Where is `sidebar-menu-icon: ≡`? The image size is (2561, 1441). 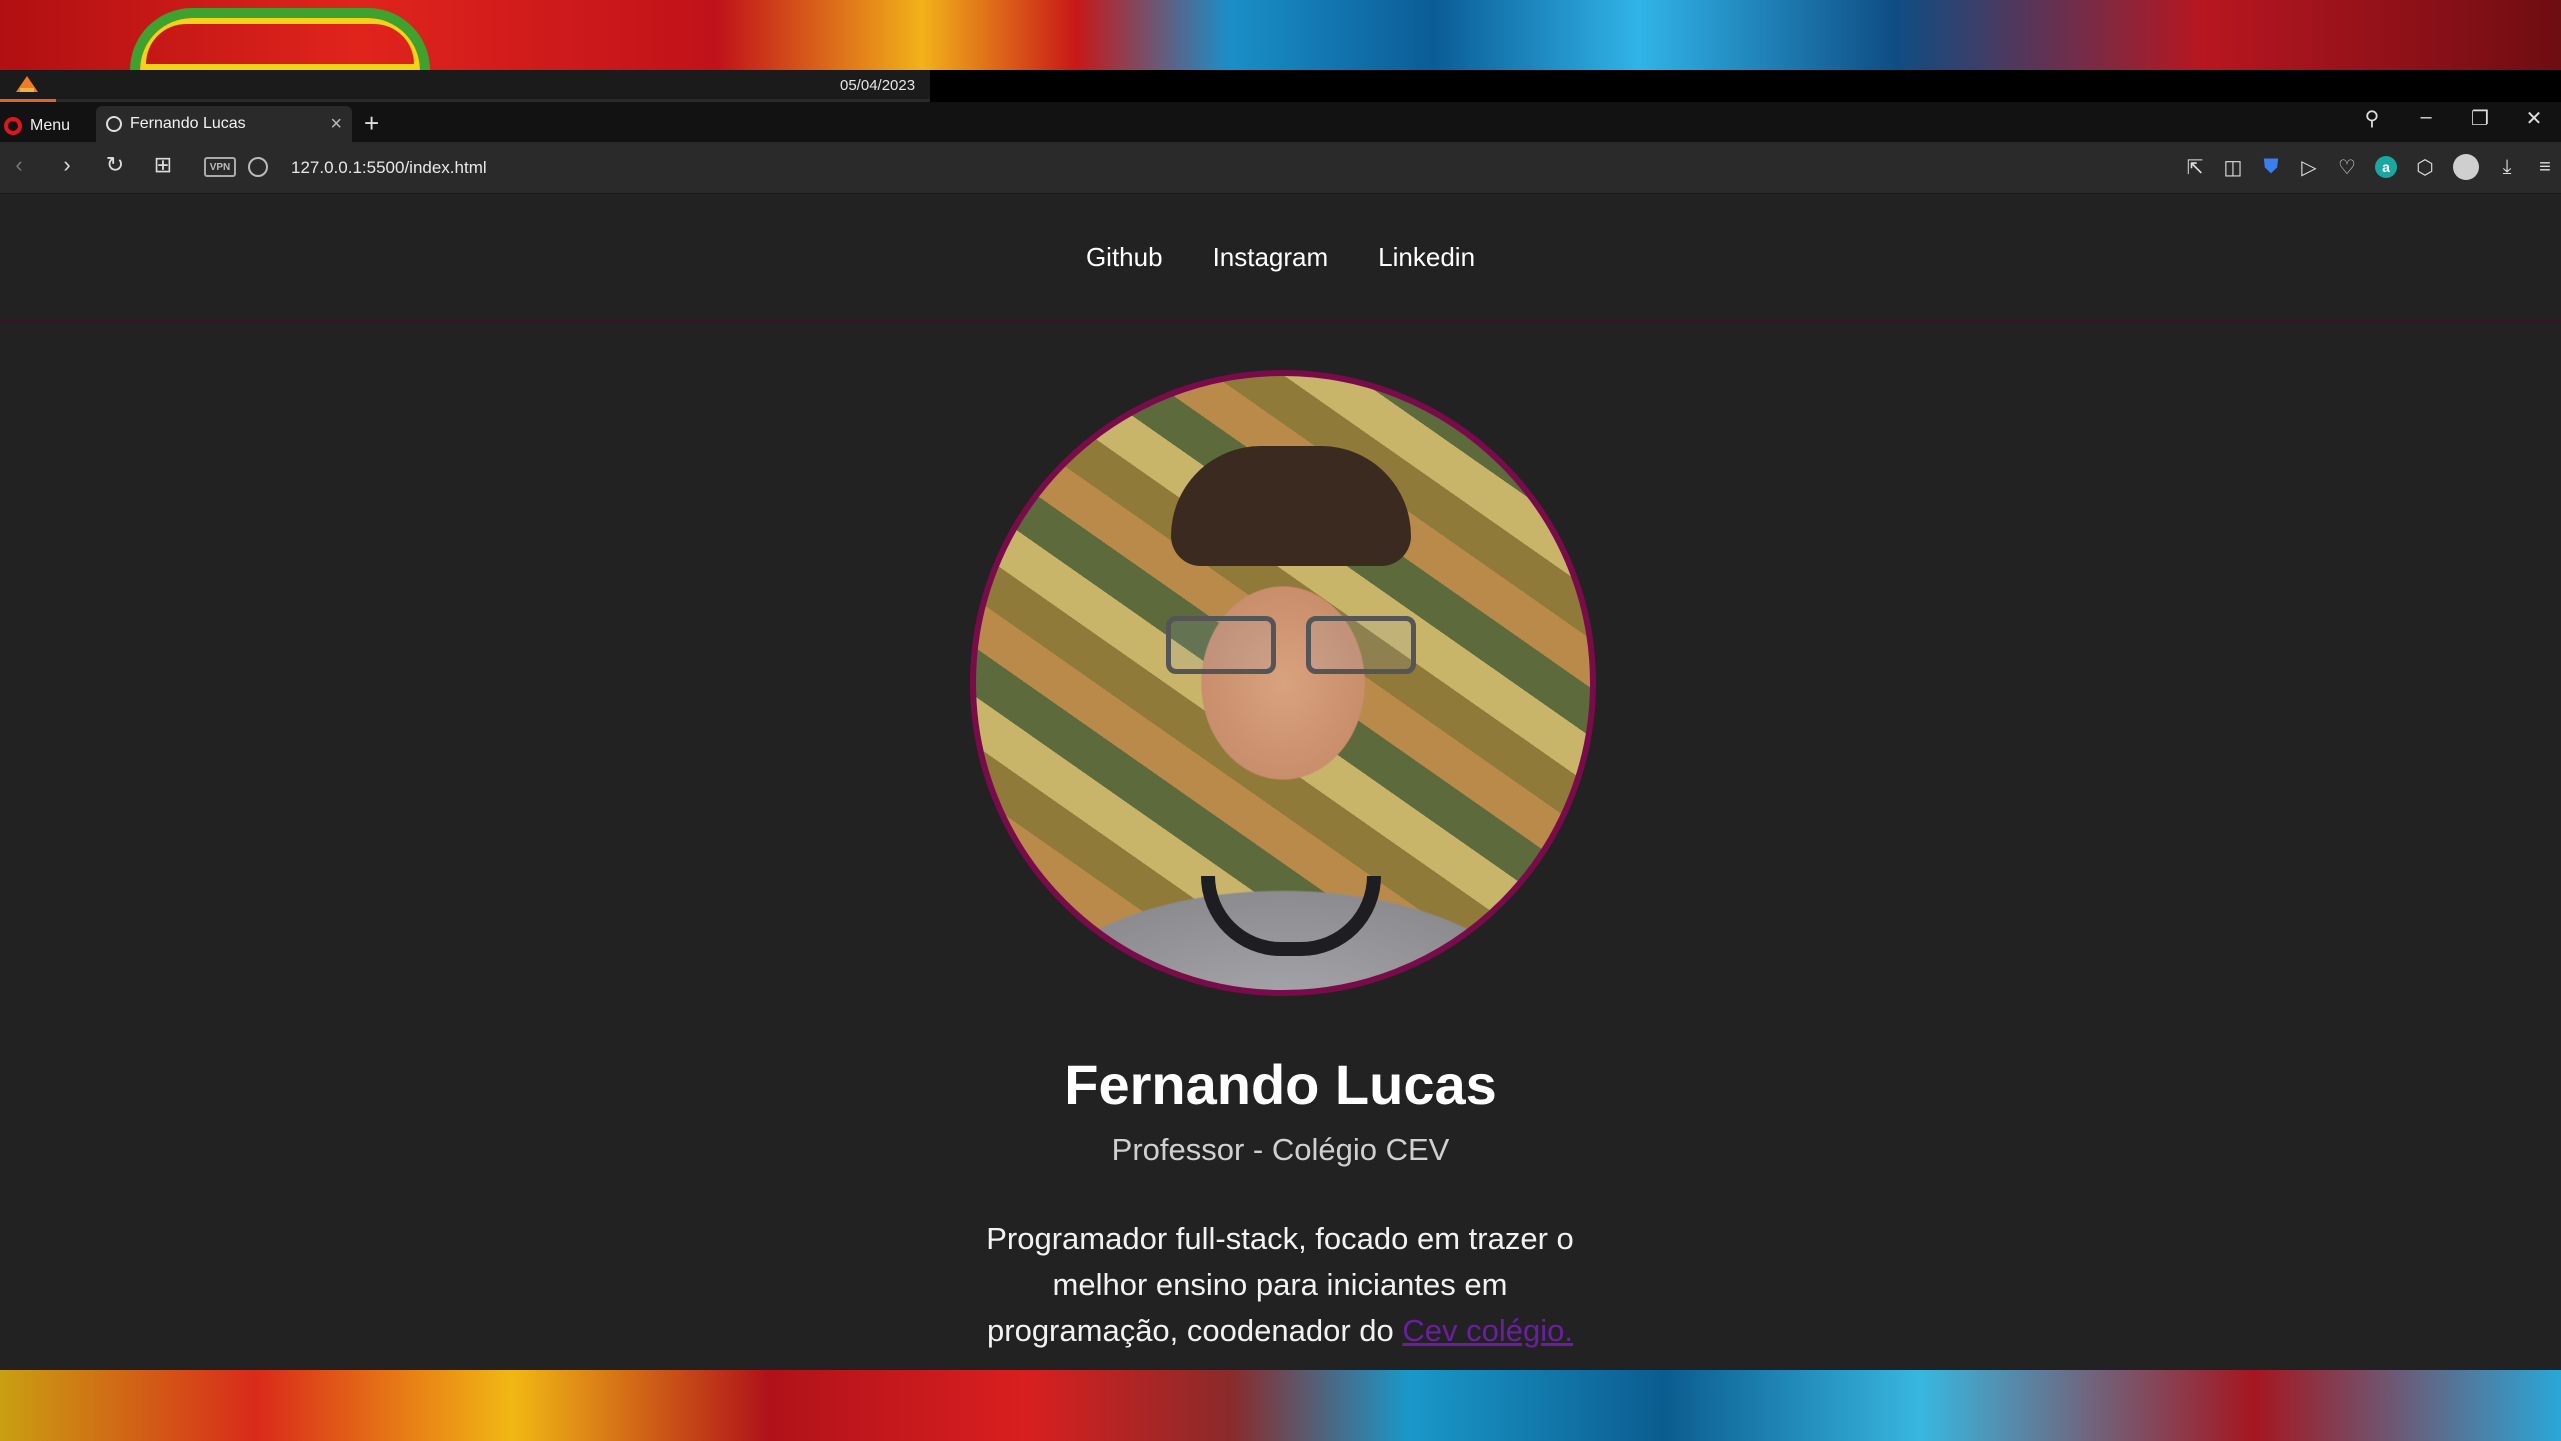 sidebar-menu-icon: ≡ is located at coordinates (2545, 167).